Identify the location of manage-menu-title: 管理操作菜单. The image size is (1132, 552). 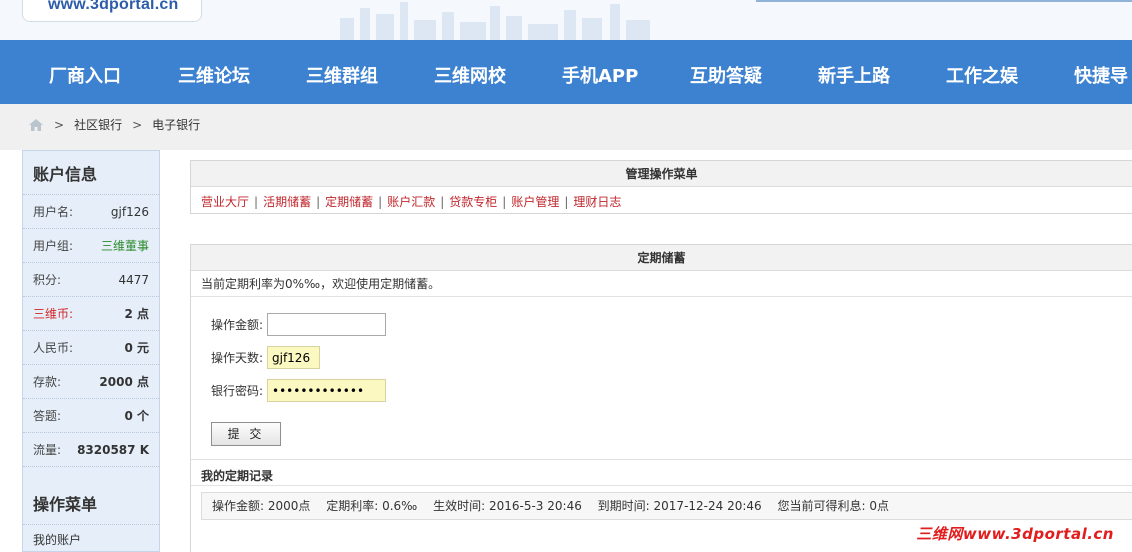
(661, 174).